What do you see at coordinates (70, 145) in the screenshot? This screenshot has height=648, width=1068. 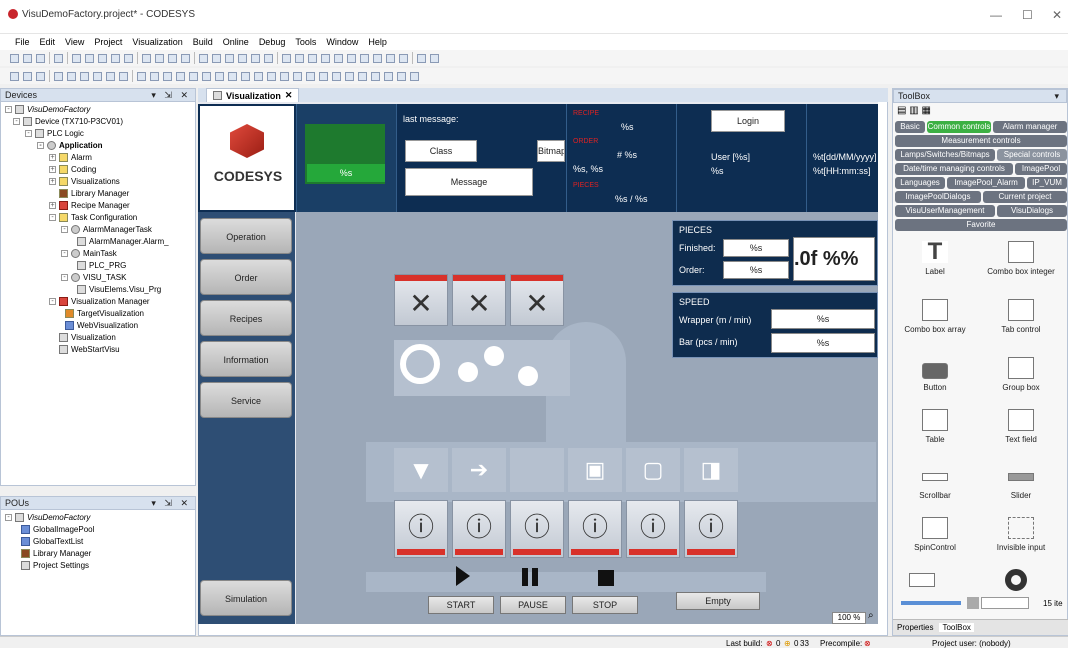 I see `tree-node: - Application` at bounding box center [70, 145].